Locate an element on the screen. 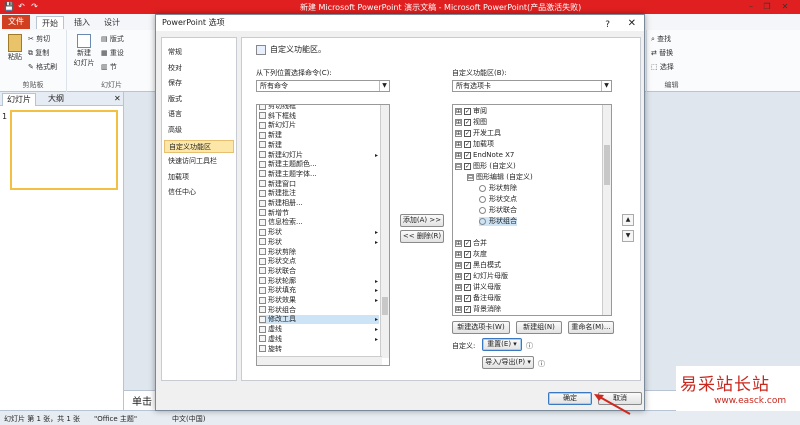 This screenshot has width=800, height=425. nav-item: 信任中心 is located at coordinates (199, 192).